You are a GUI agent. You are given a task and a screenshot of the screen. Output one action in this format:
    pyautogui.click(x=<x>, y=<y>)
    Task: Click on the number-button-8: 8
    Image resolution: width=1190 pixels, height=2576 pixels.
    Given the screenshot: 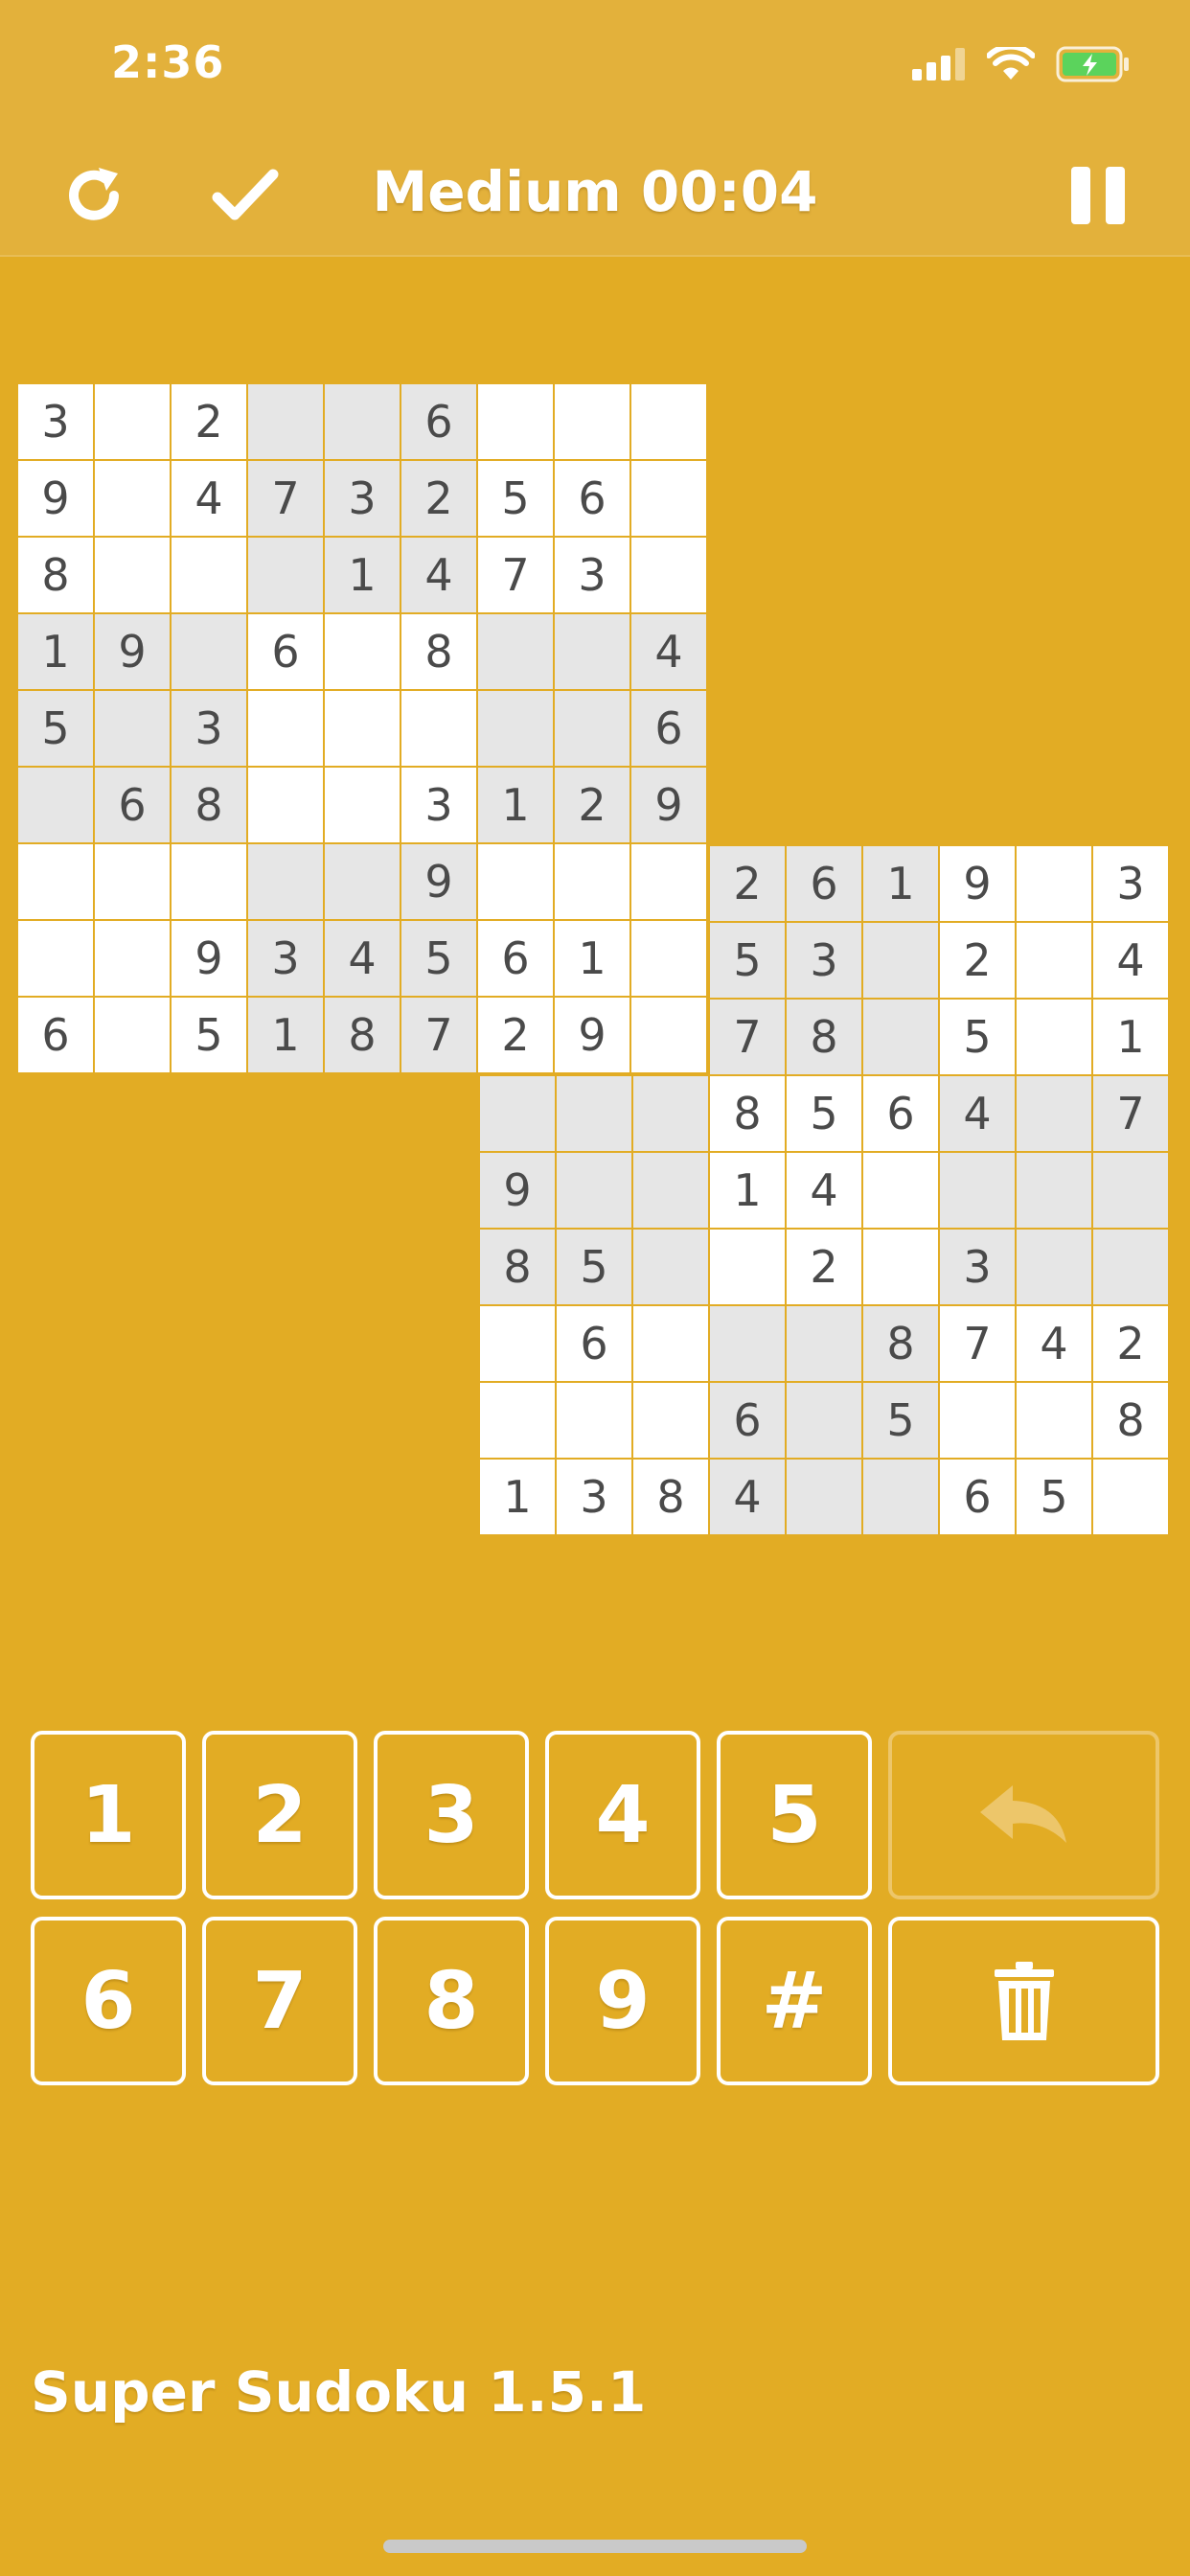 What is the action you would take?
    pyautogui.click(x=452, y=2001)
    